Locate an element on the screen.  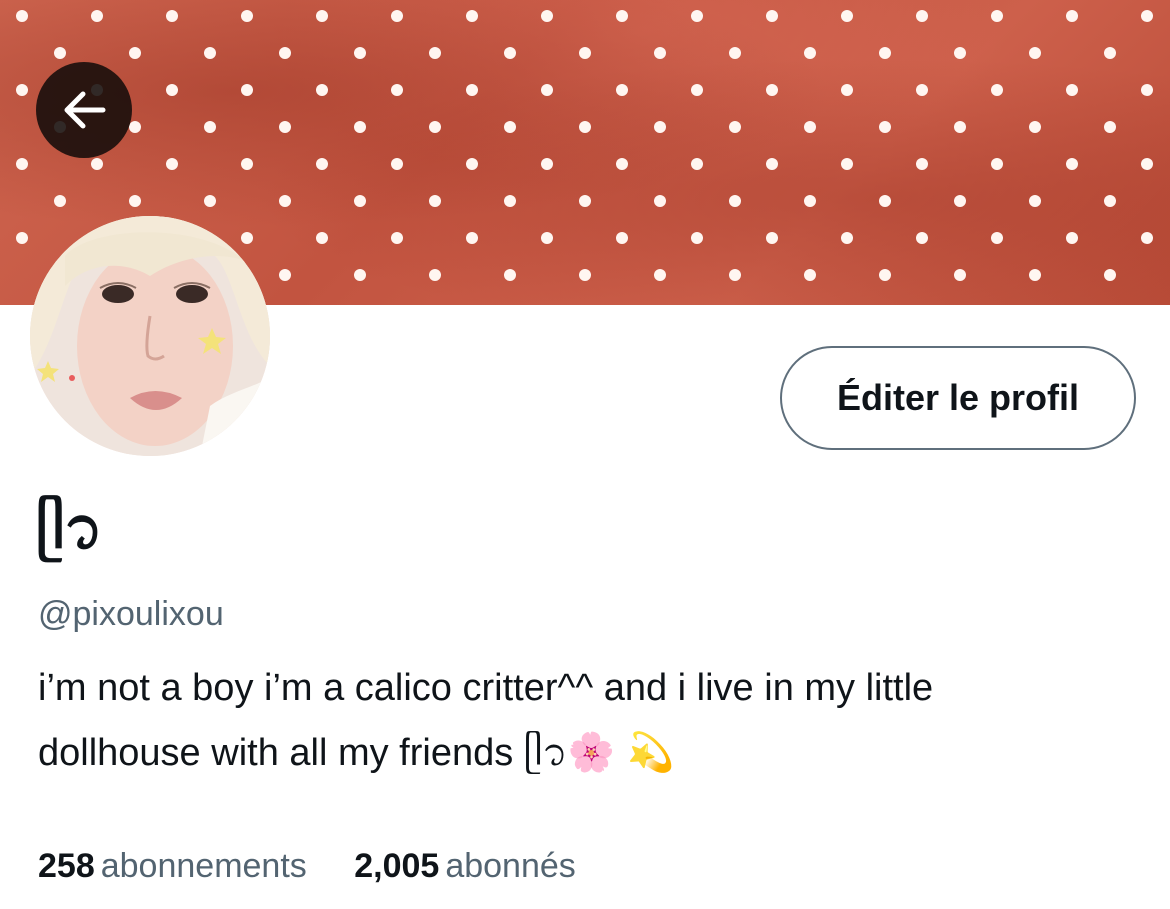
following-link: 258 abonnements is located at coordinates (172, 866).